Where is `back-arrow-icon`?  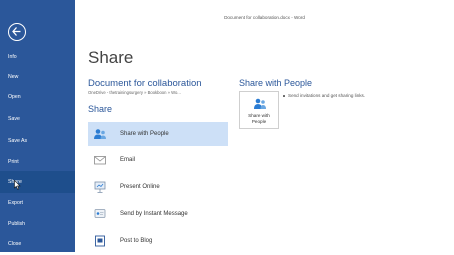
back-arrow-icon is located at coordinates (16, 31).